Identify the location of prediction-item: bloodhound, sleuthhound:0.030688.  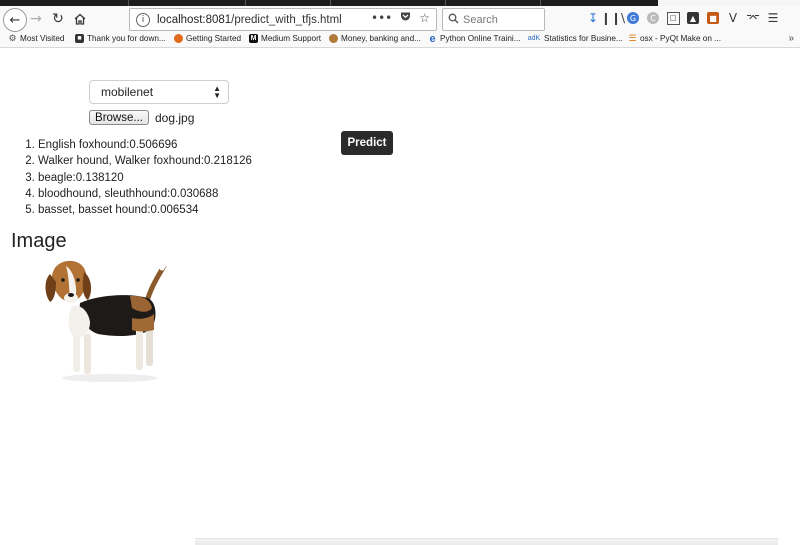
(145, 194).